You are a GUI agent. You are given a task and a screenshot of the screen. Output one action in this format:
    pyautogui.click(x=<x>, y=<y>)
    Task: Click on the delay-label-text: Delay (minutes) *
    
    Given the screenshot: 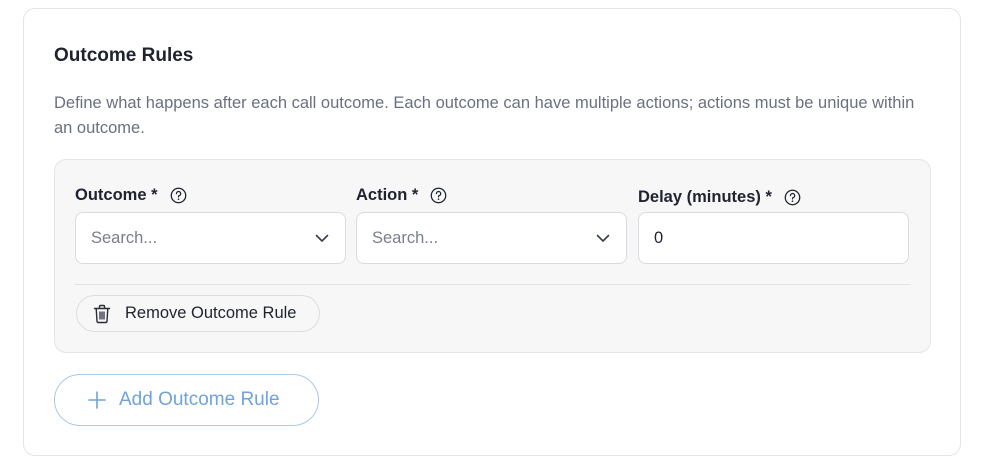 What is the action you would take?
    pyautogui.click(x=705, y=196)
    